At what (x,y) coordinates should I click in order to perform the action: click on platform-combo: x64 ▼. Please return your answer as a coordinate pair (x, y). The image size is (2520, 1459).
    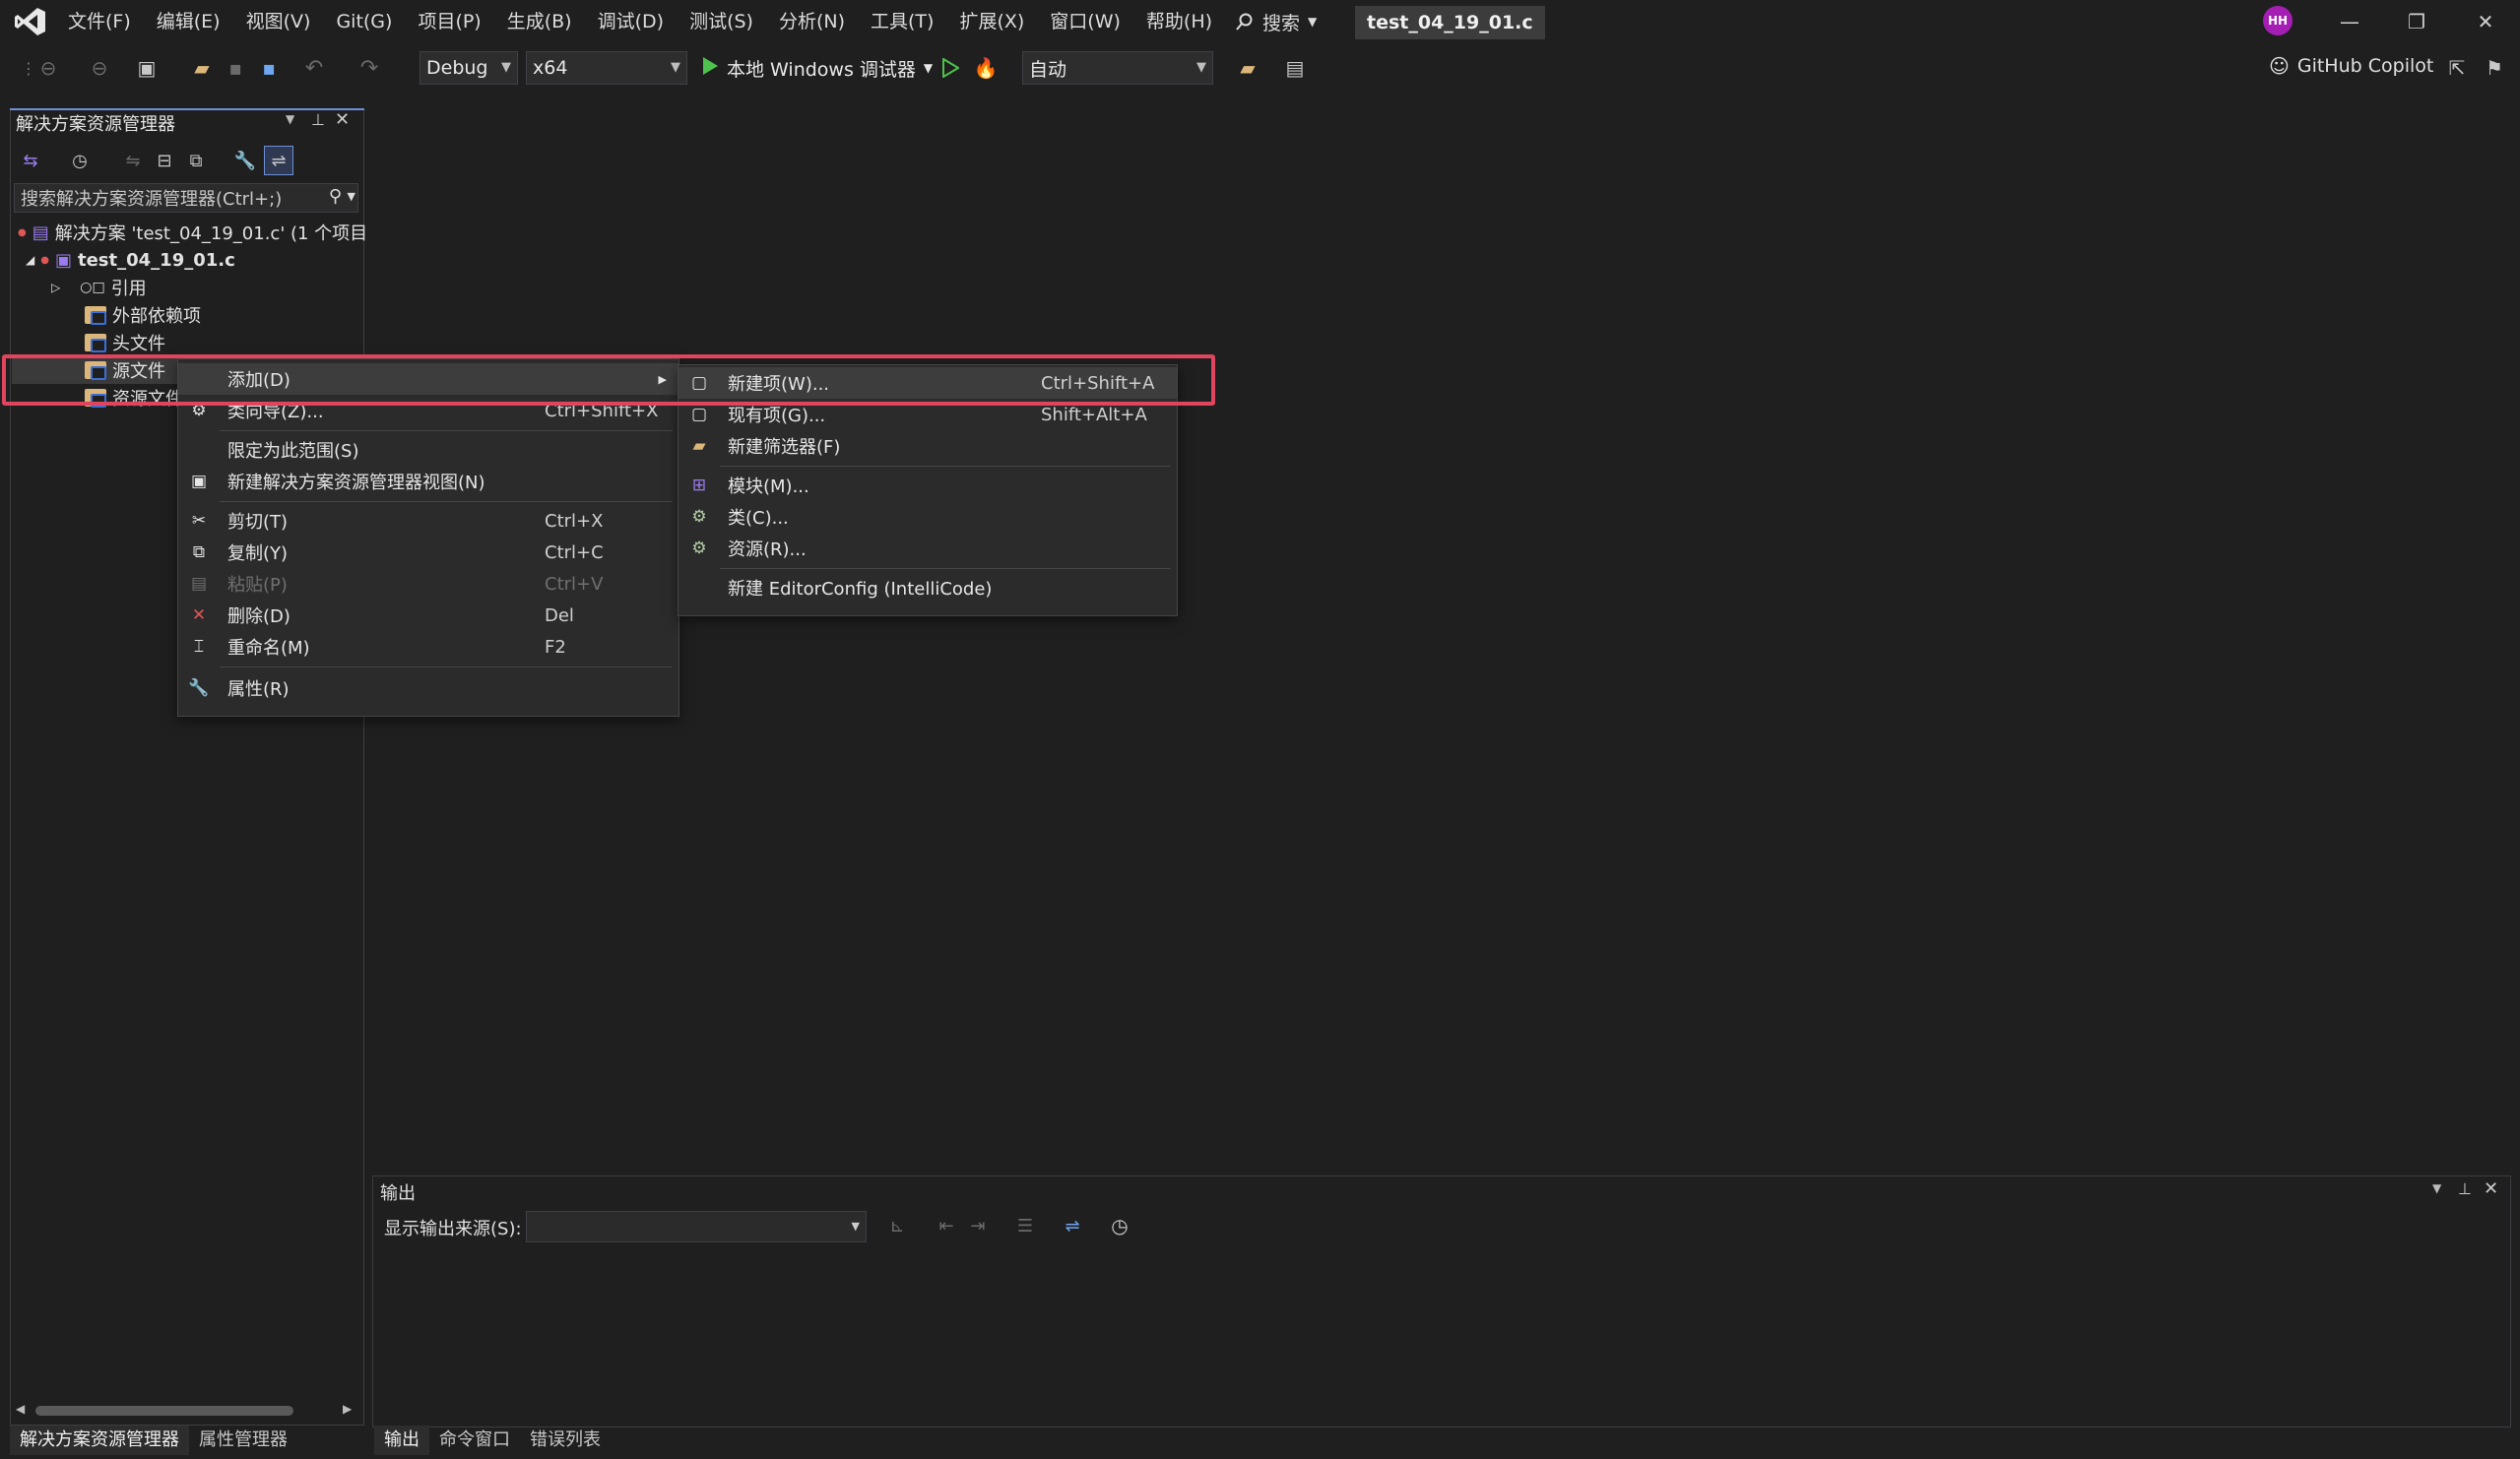
    Looking at the image, I should click on (606, 68).